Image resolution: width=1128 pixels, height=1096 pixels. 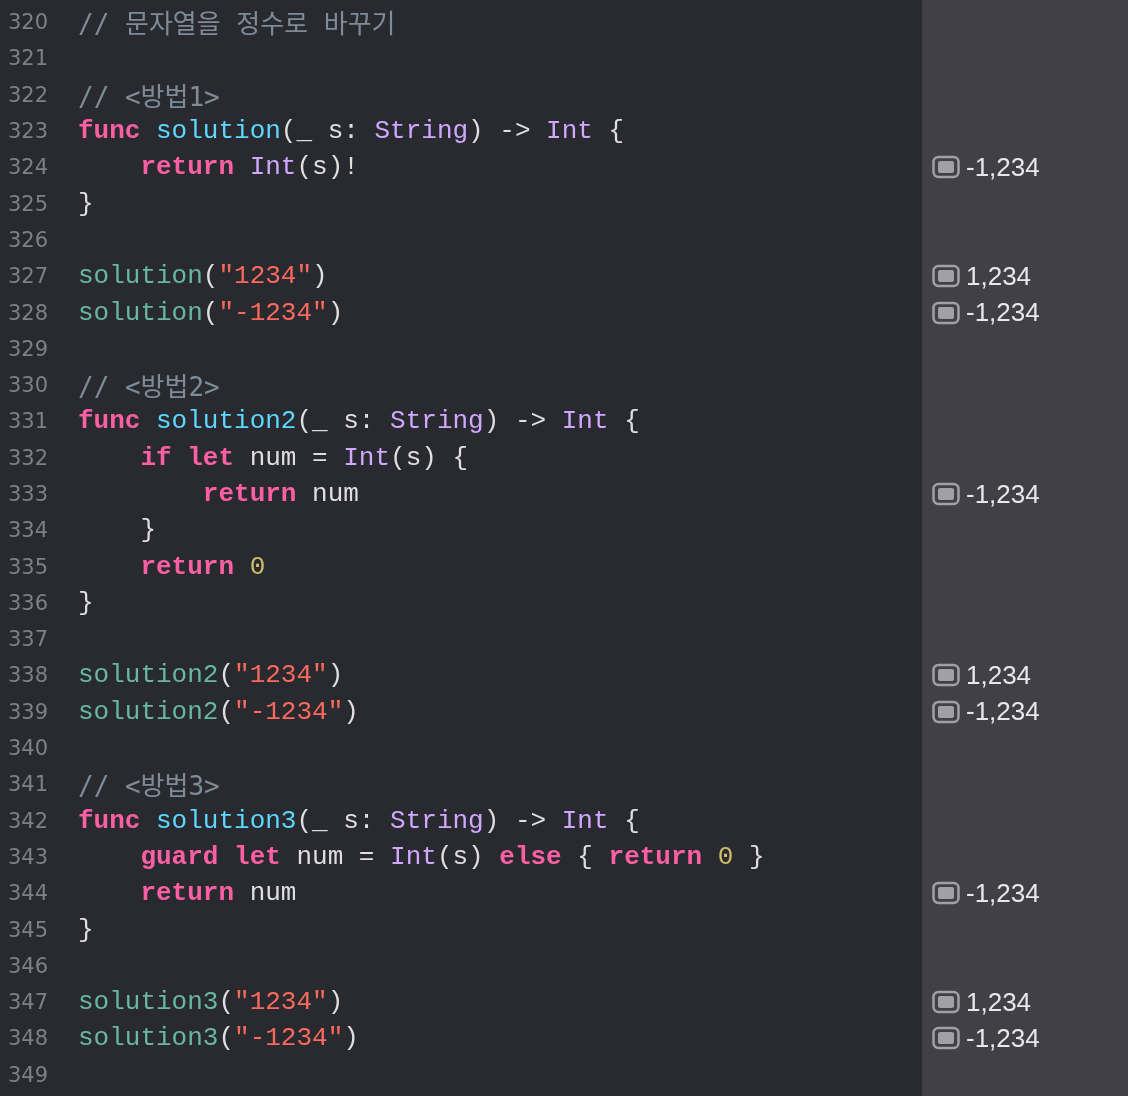 What do you see at coordinates (27, 457) in the screenshot?
I see `line-number: 332` at bounding box center [27, 457].